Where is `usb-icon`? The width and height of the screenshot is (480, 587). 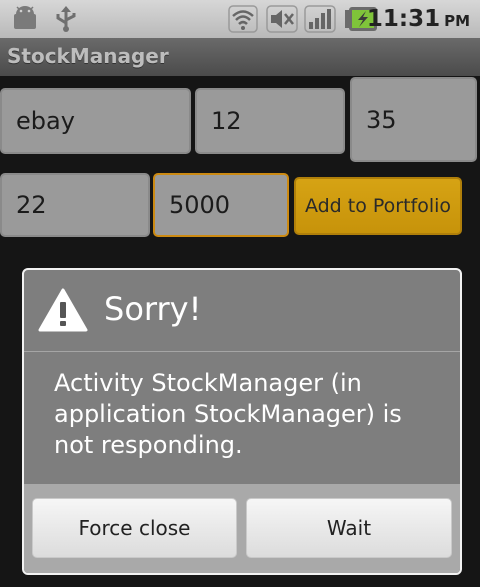
usb-icon is located at coordinates (66, 19).